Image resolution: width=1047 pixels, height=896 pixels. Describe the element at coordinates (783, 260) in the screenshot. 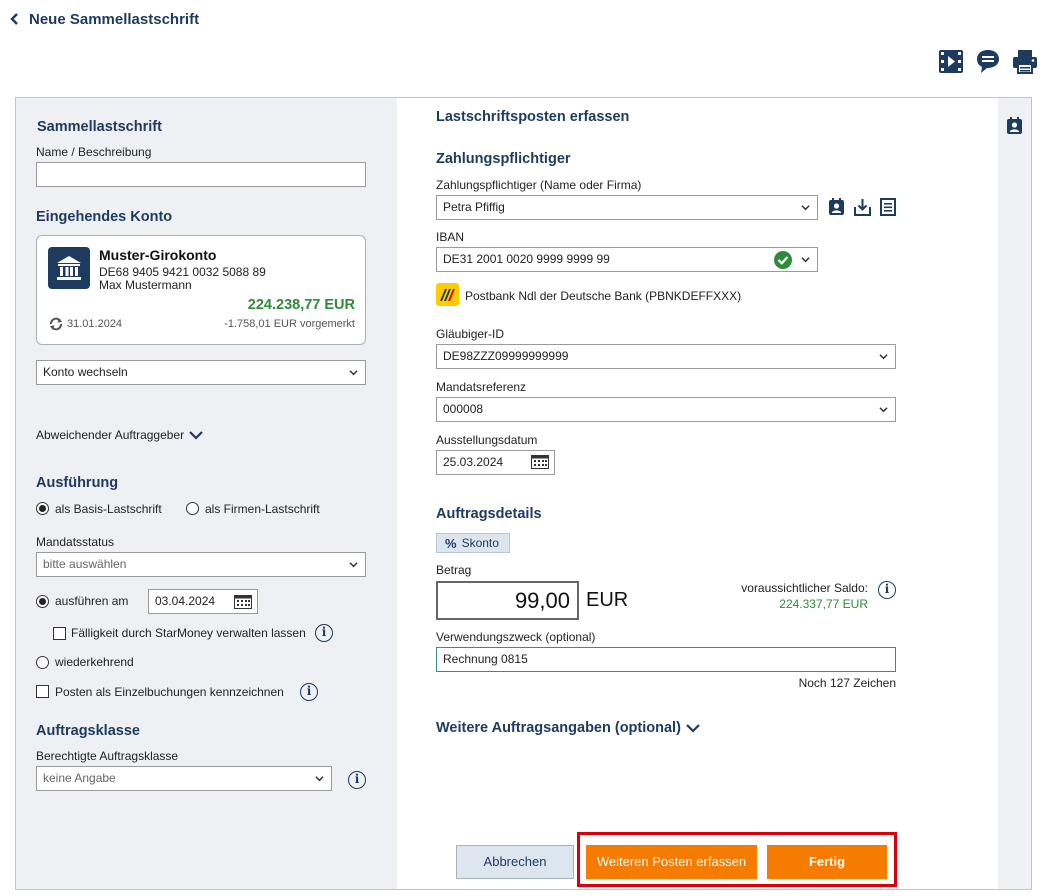

I see `check-valid-icon` at that location.